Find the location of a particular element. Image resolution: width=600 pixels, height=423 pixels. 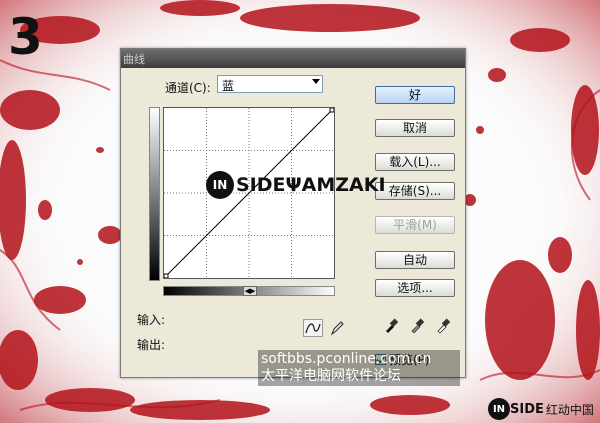

corner-watermark: IN SIDE 红动中国 is located at coordinates (541, 409).